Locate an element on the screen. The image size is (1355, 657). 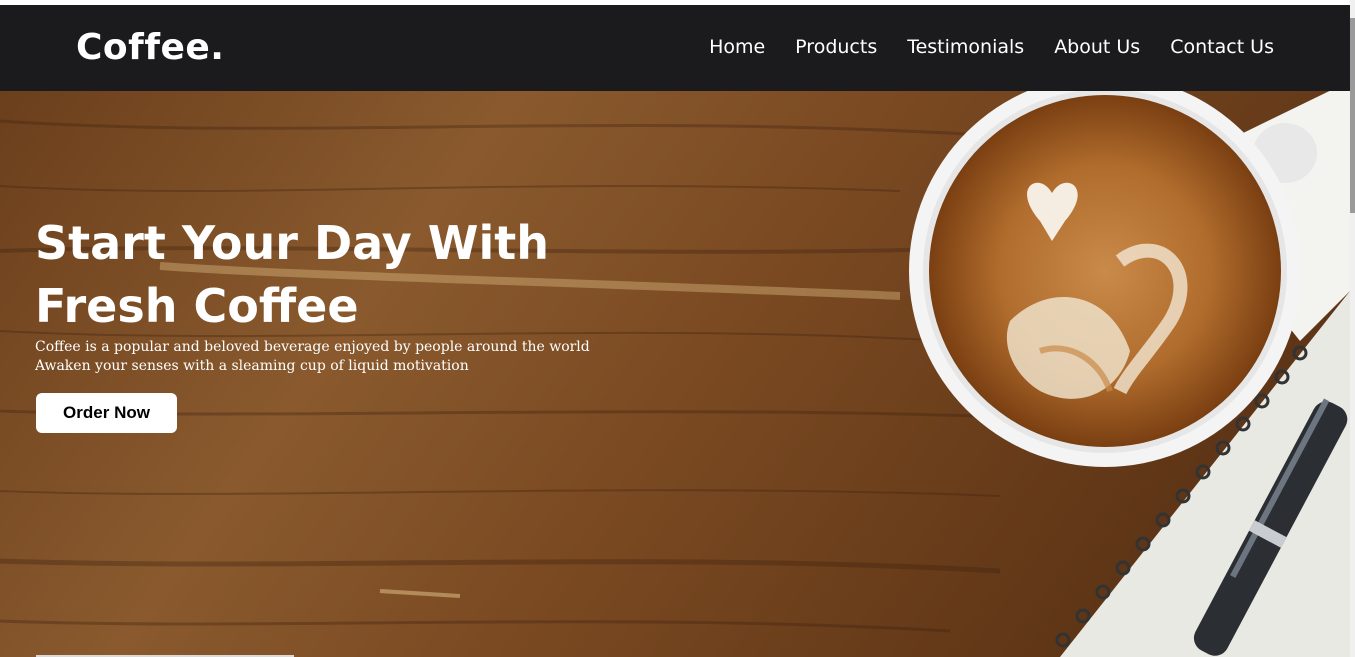
hero-title: Start Your Day With Fresh Coffee is located at coordinates (292, 274).